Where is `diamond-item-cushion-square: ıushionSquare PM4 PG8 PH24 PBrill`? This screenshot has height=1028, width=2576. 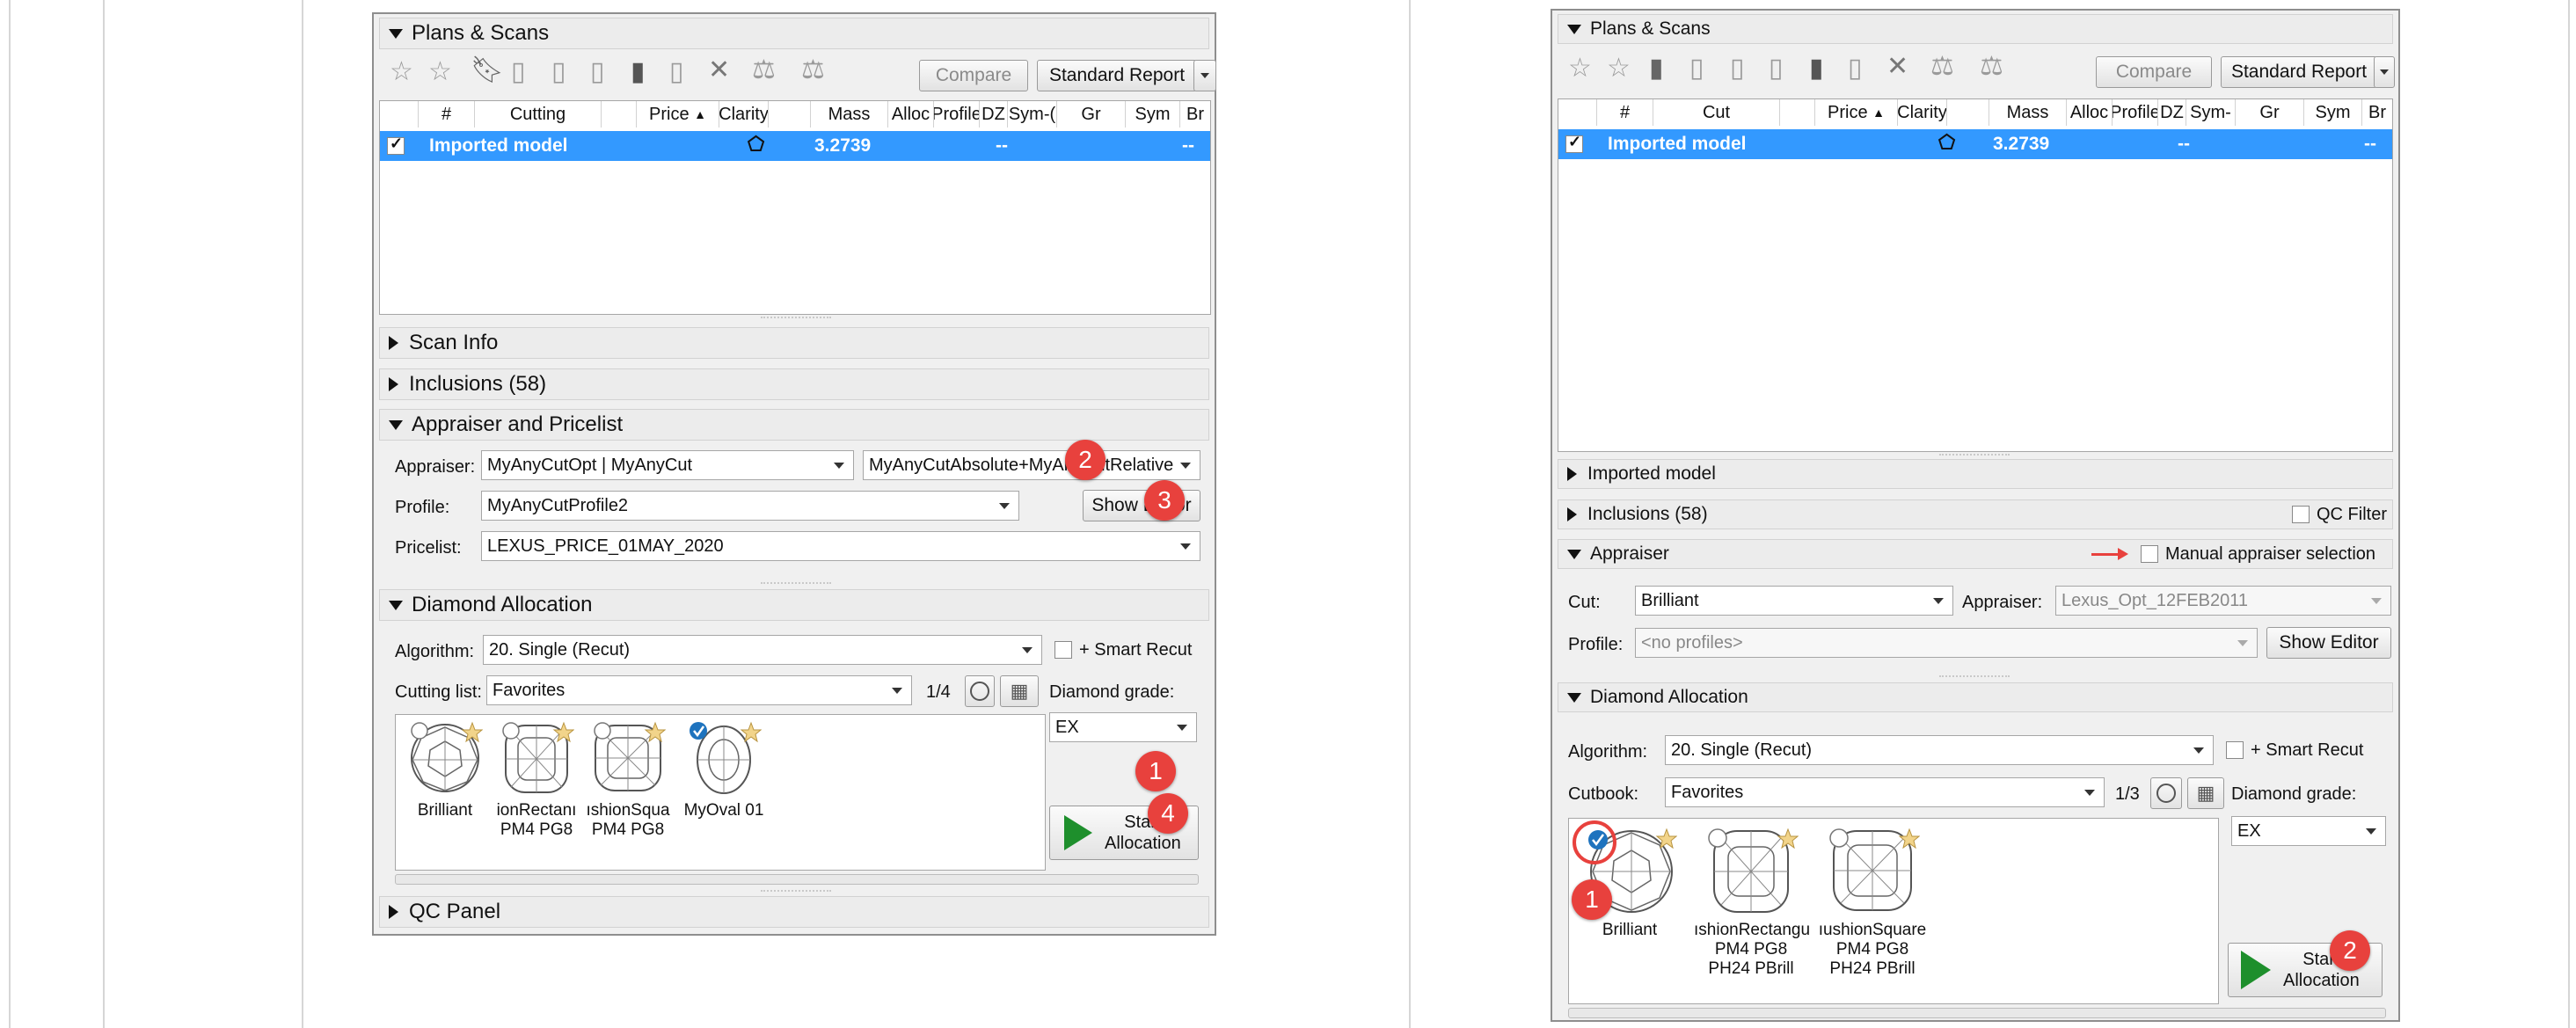
diamond-item-cushion-square: ıushionSquare PM4 PG8 PH24 PBrill is located at coordinates (1872, 901).